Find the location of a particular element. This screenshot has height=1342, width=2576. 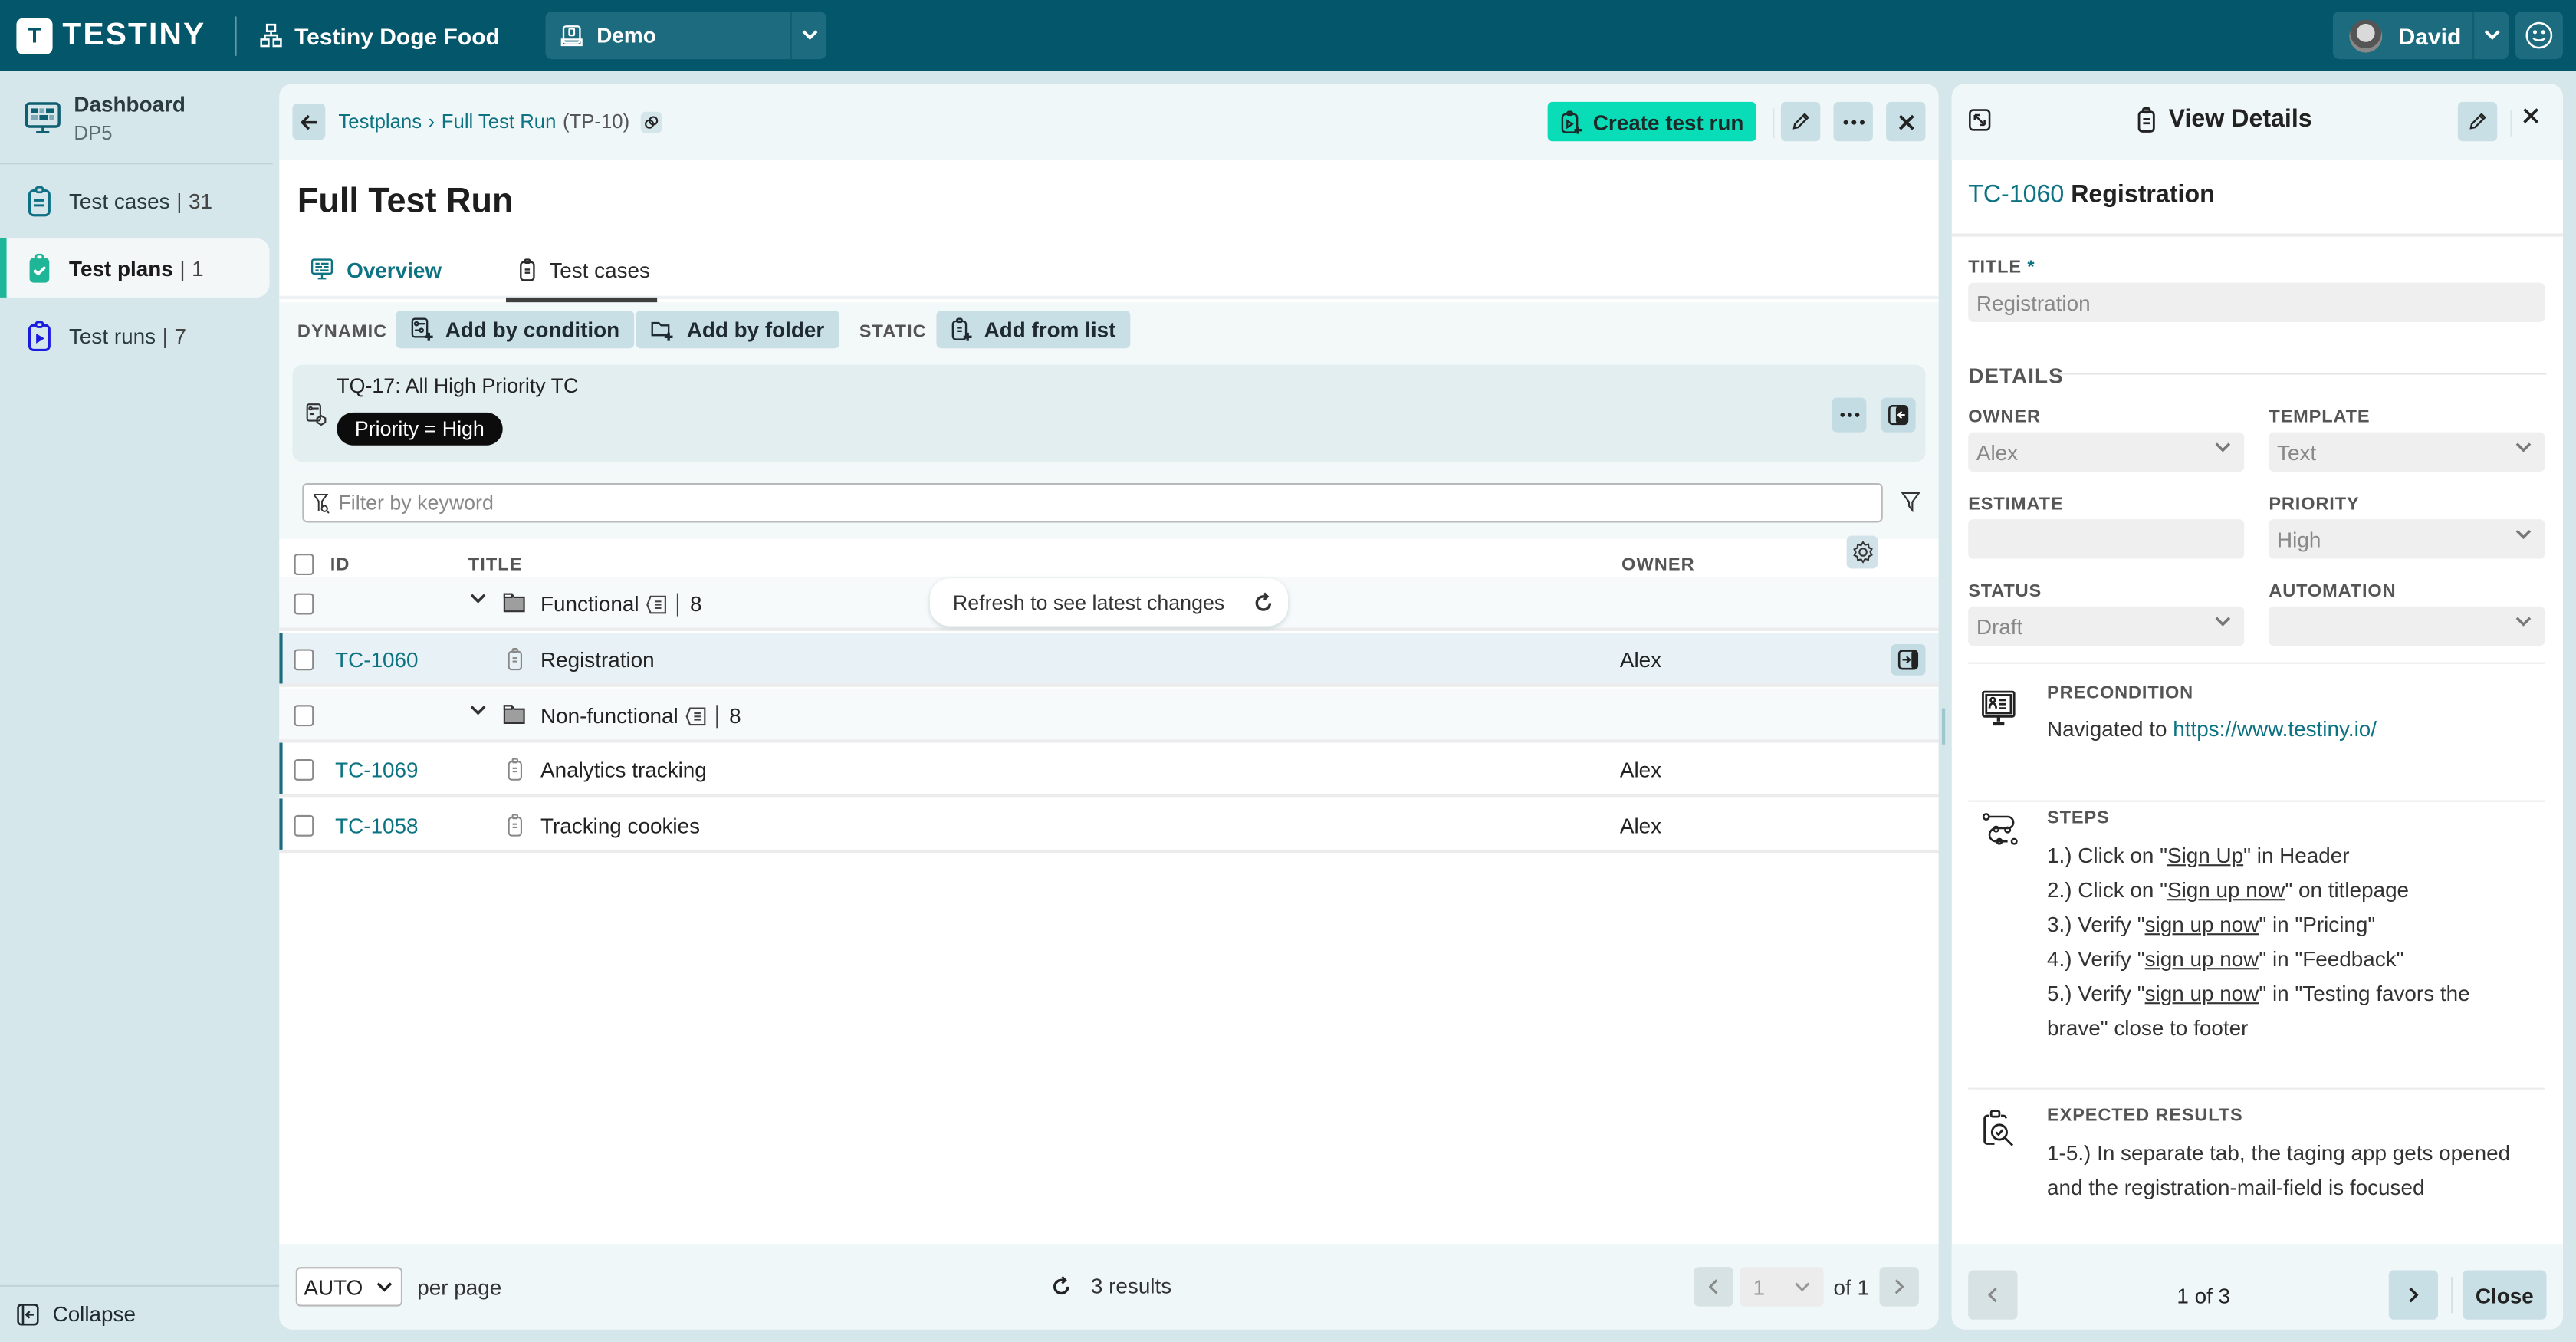

required-marker: * is located at coordinates (2031, 268).